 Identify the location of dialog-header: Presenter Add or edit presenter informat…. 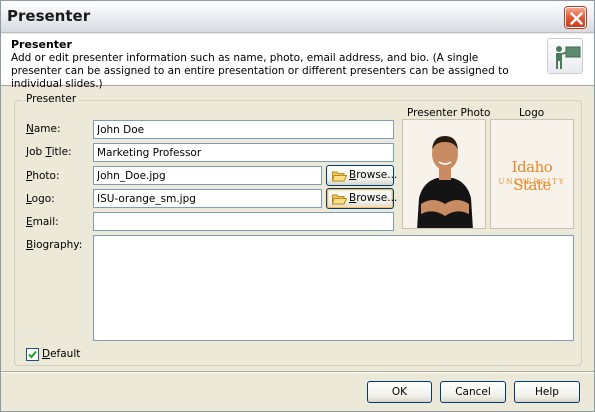
(297, 62).